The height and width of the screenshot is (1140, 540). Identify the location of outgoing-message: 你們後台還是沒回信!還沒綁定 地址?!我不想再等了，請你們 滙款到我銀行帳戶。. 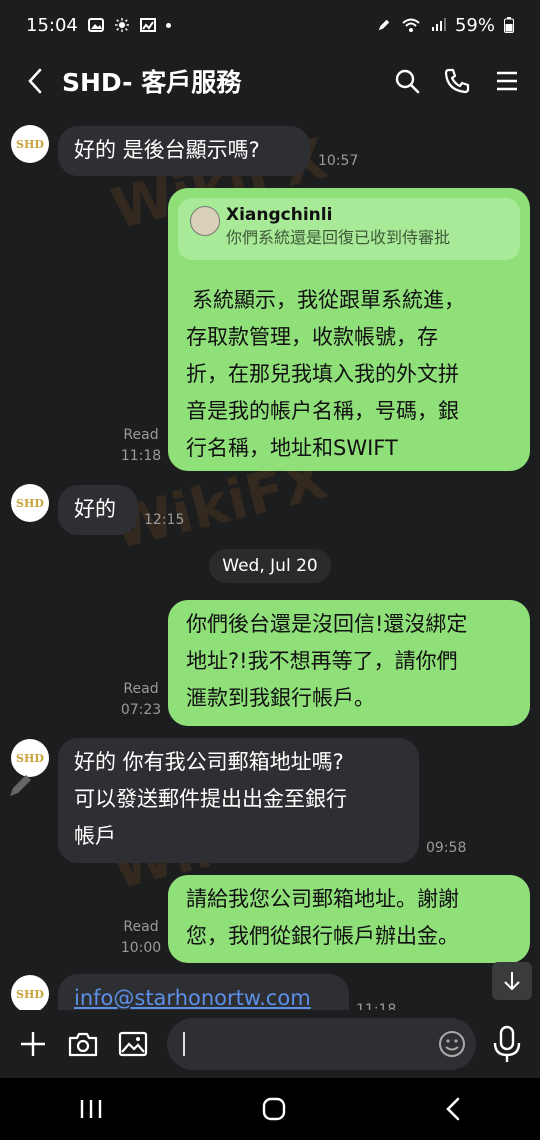
(349, 663).